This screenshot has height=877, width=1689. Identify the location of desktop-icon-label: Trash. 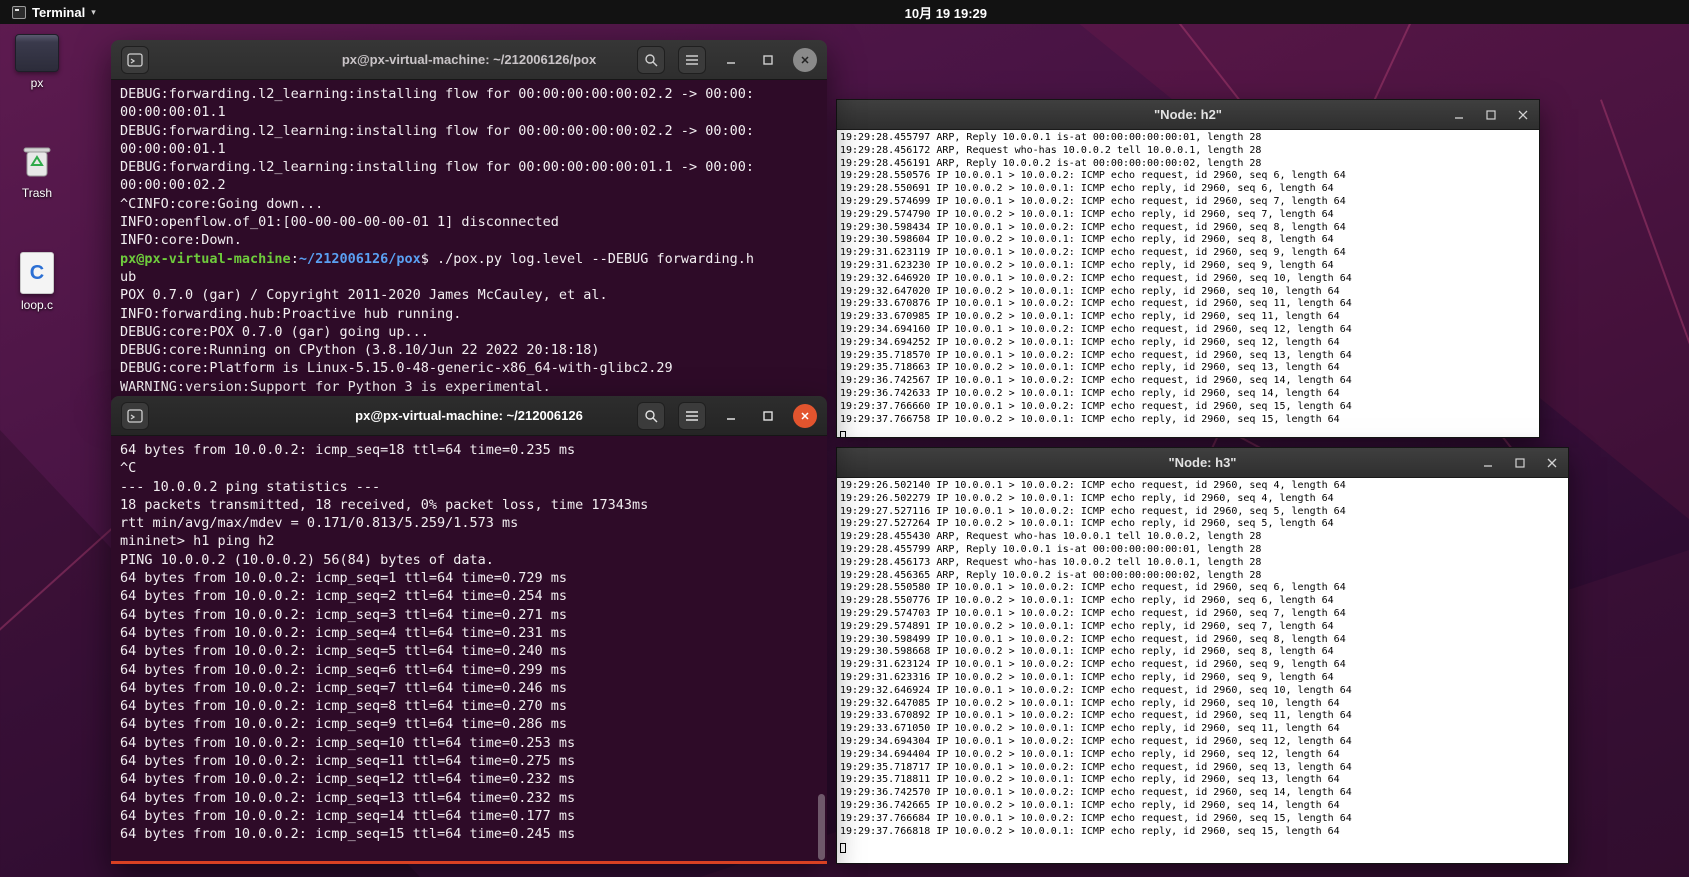
(37, 193).